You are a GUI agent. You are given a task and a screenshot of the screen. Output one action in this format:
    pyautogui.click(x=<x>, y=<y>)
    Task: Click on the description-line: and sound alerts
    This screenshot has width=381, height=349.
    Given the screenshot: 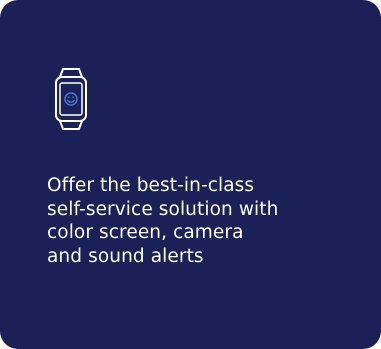 What is the action you would take?
    pyautogui.click(x=125, y=256)
    